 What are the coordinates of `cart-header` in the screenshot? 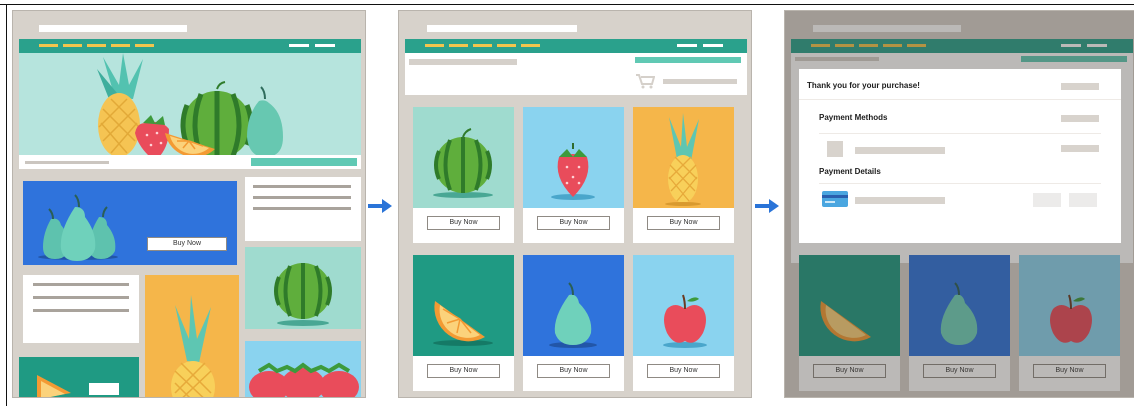 It's located at (576, 74).